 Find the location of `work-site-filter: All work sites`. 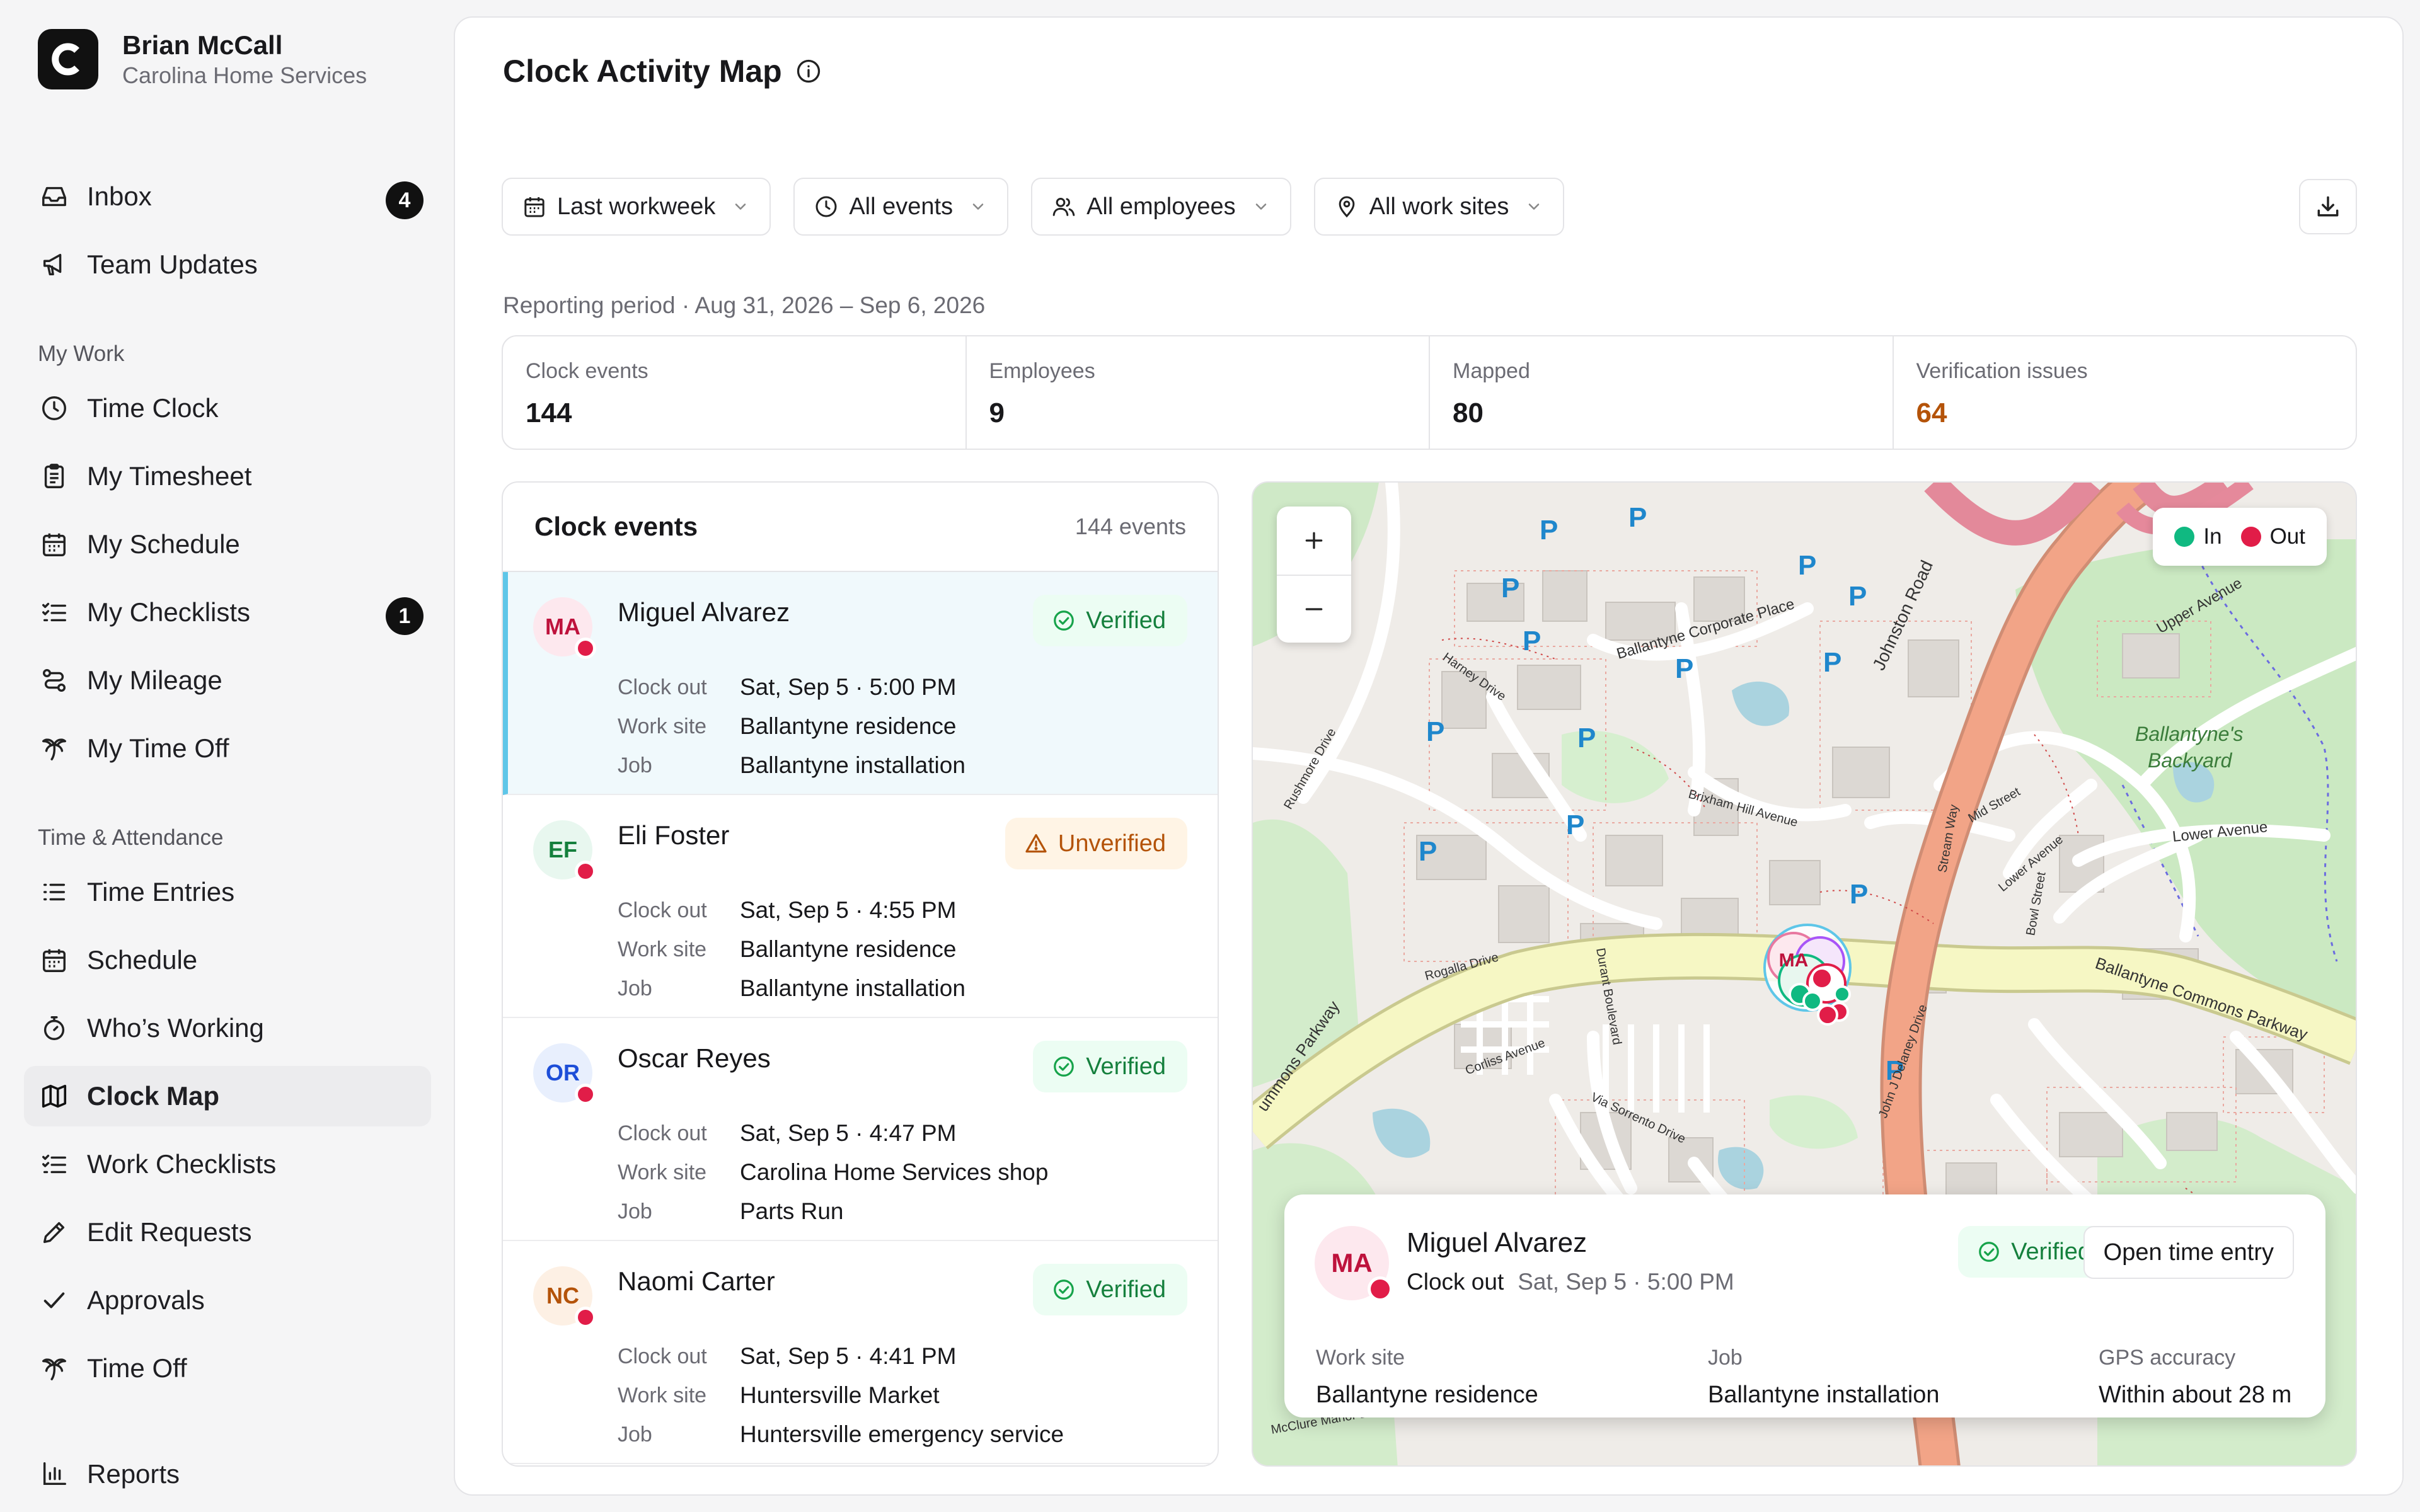

work-site-filter: All work sites is located at coordinates (1439, 207).